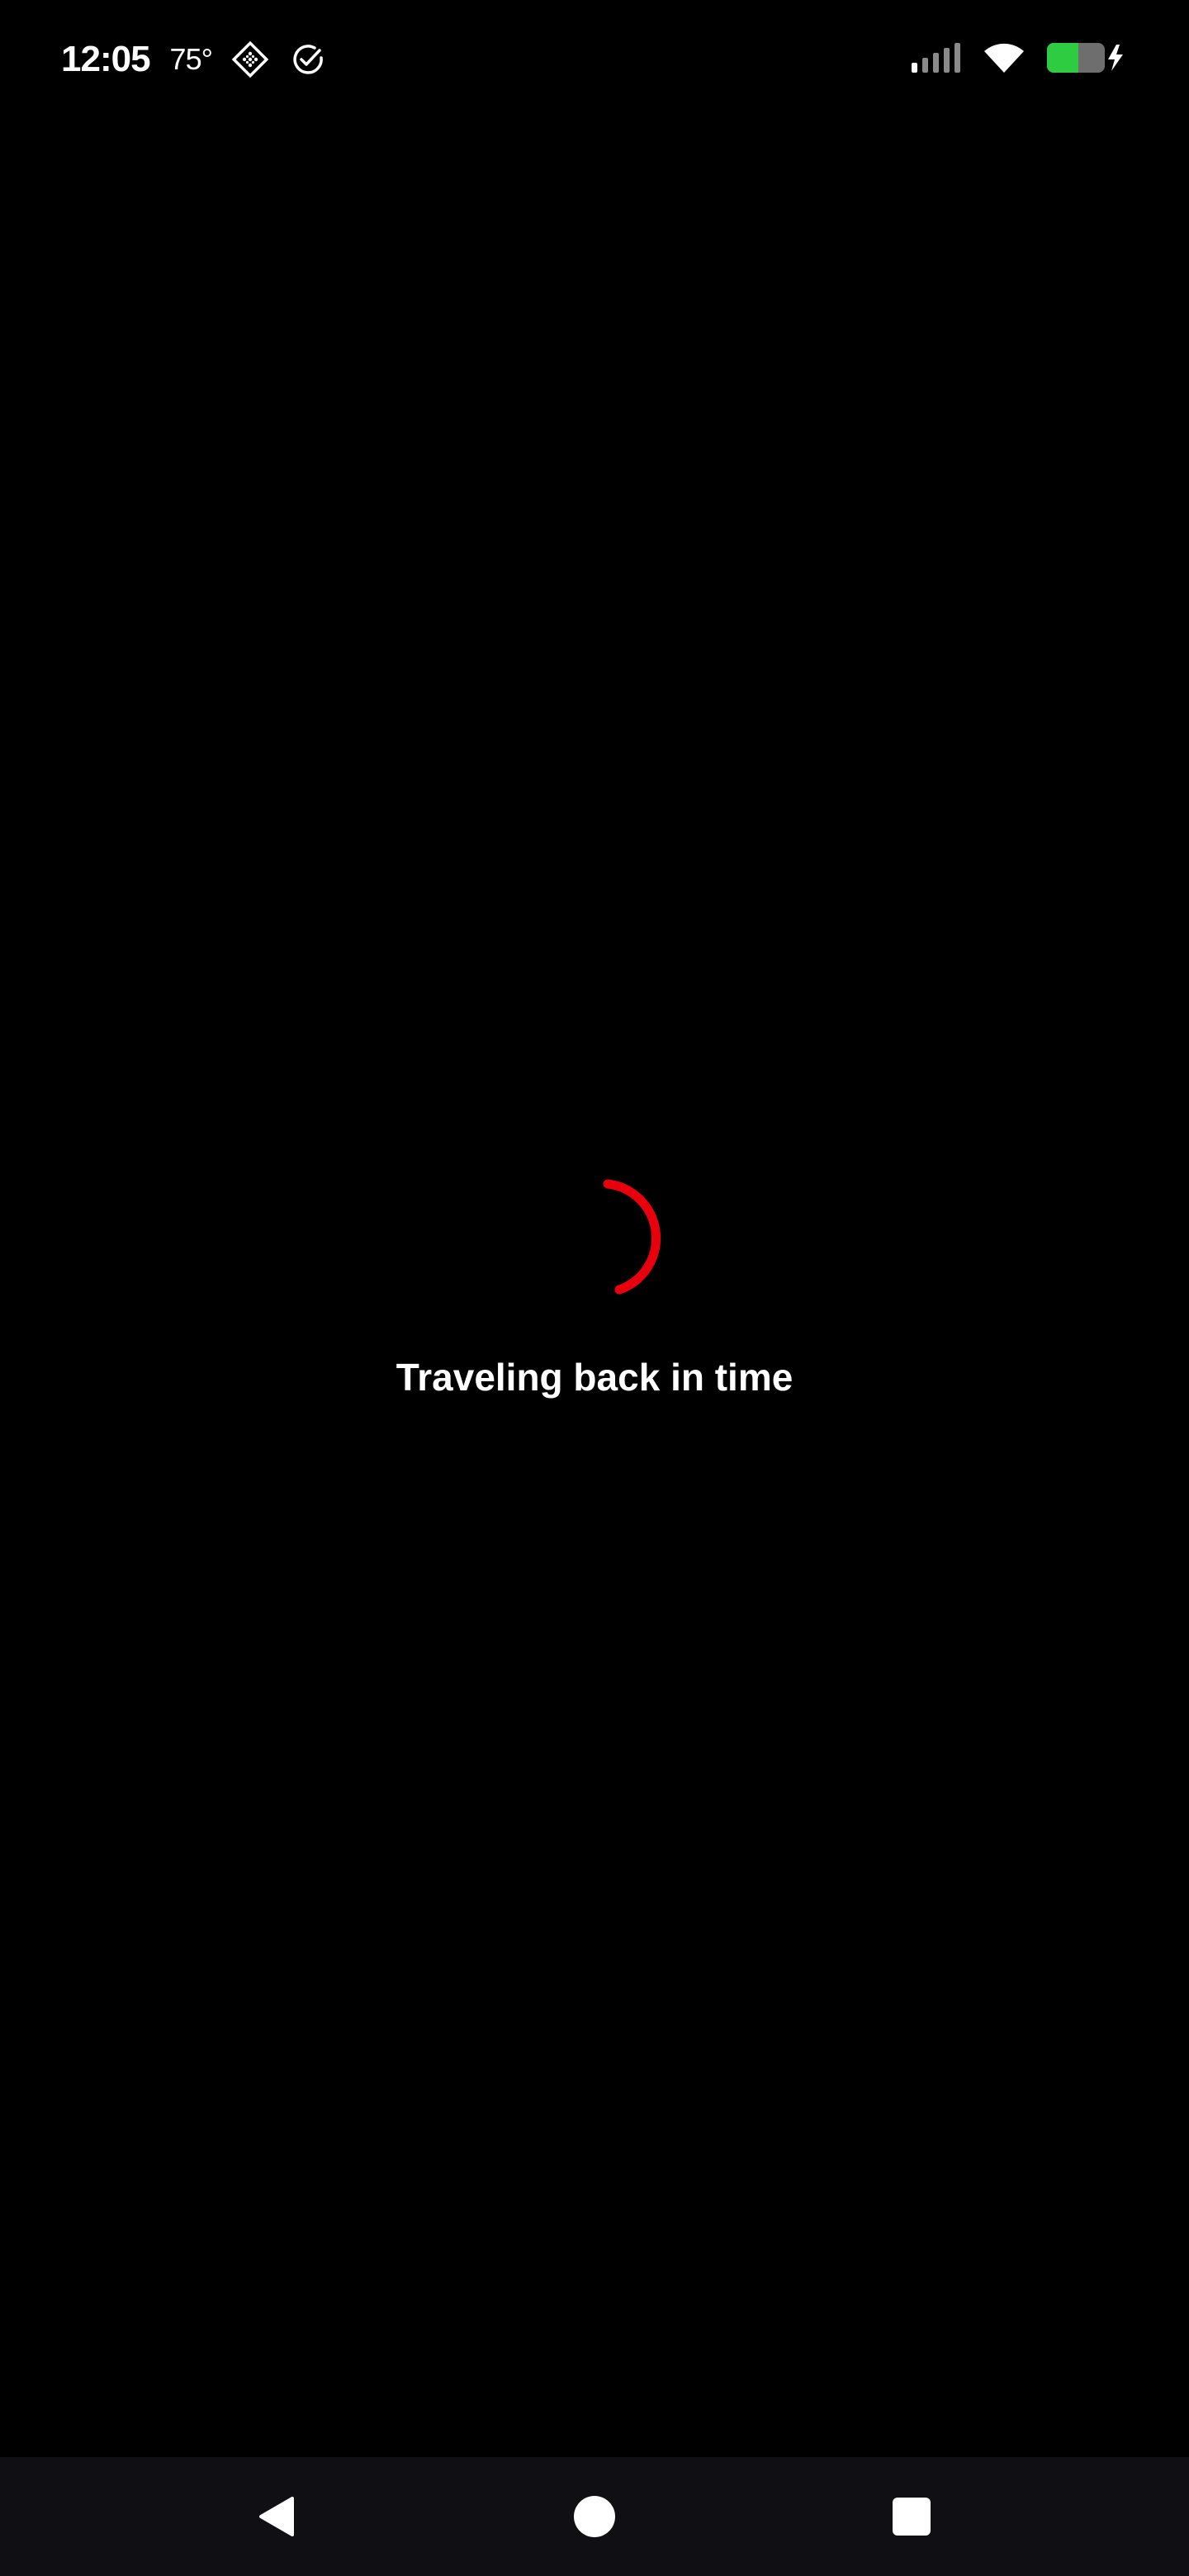  What do you see at coordinates (308, 59) in the screenshot?
I see `check-circle-icon` at bounding box center [308, 59].